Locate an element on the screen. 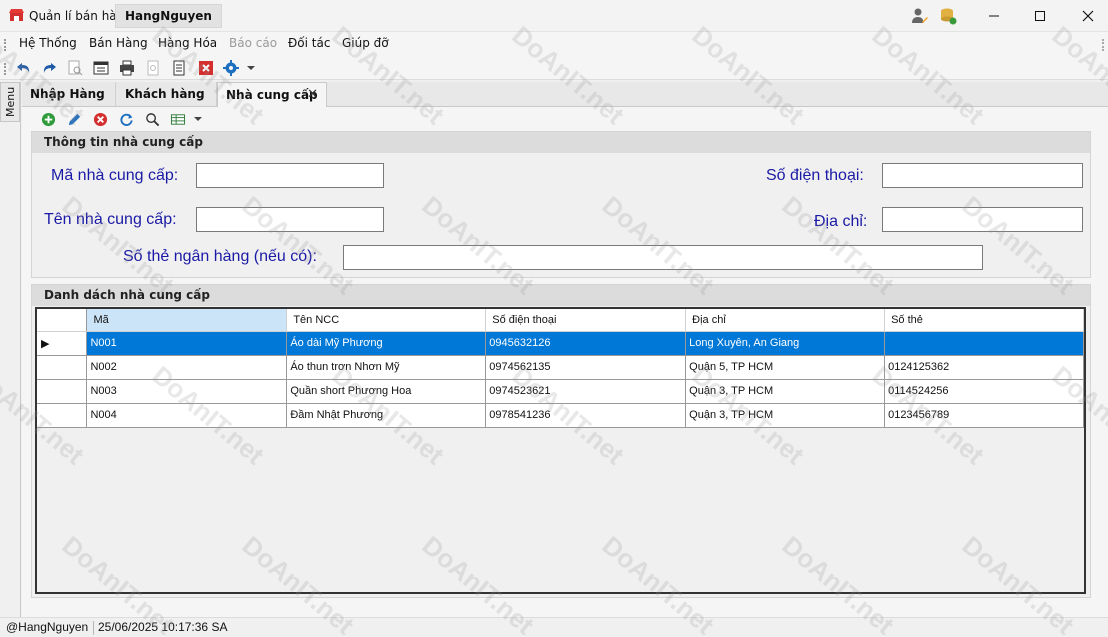 The height and width of the screenshot is (637, 1108). refresh-icon is located at coordinates (126, 119).